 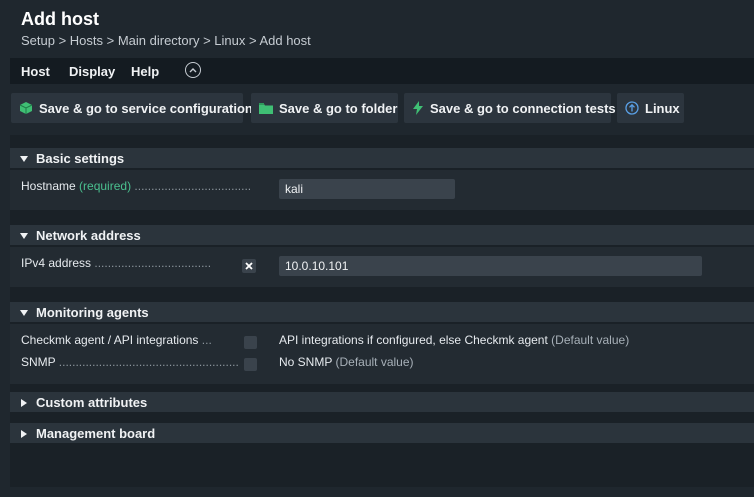 I want to click on lightning-icon, so click(x=418, y=108).